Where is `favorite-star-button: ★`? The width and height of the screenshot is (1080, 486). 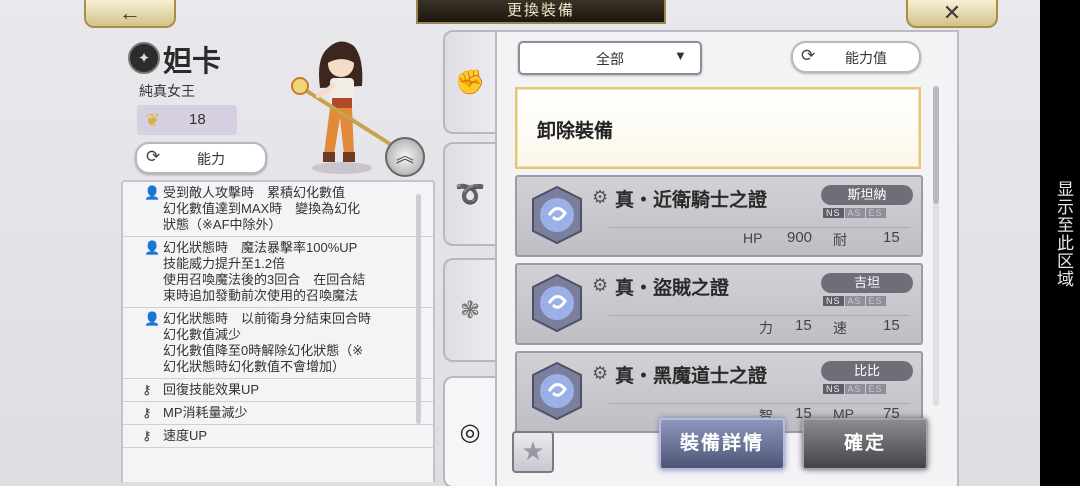
favorite-star-button: ★ is located at coordinates (533, 452).